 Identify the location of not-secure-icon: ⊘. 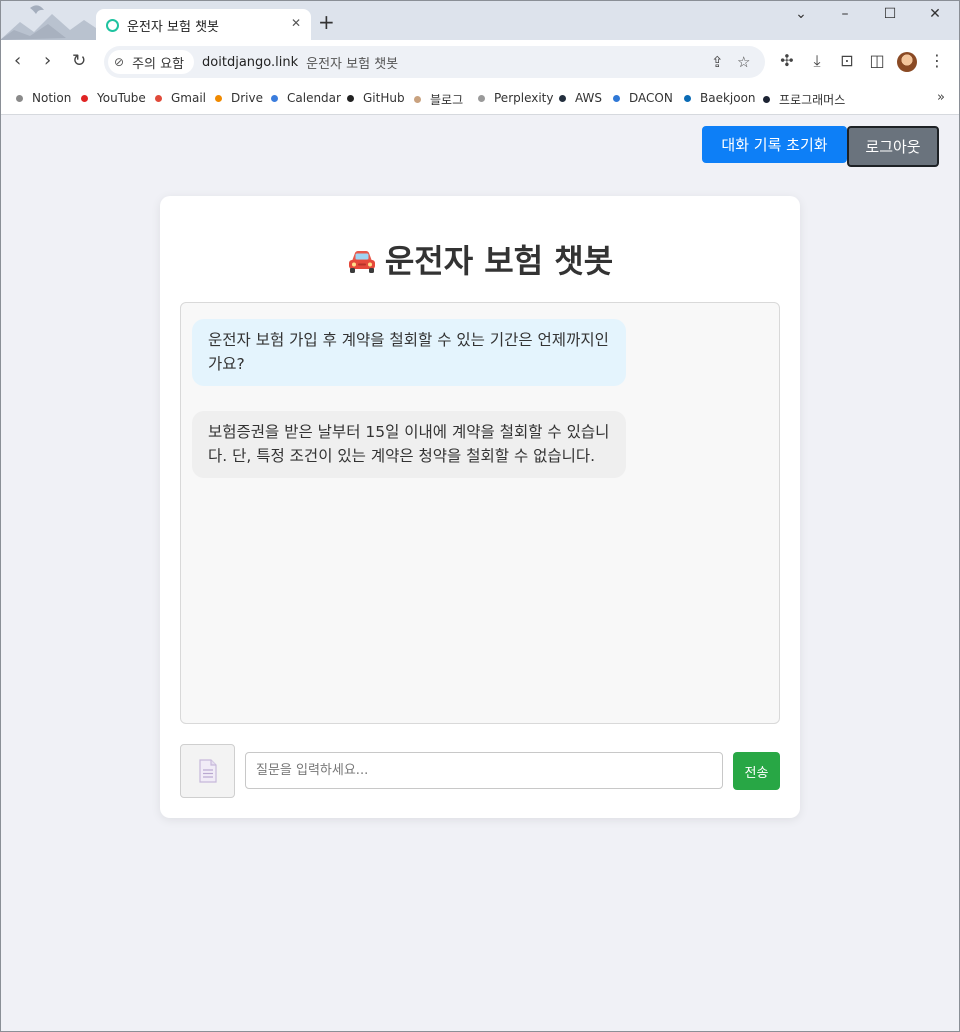
(119, 62).